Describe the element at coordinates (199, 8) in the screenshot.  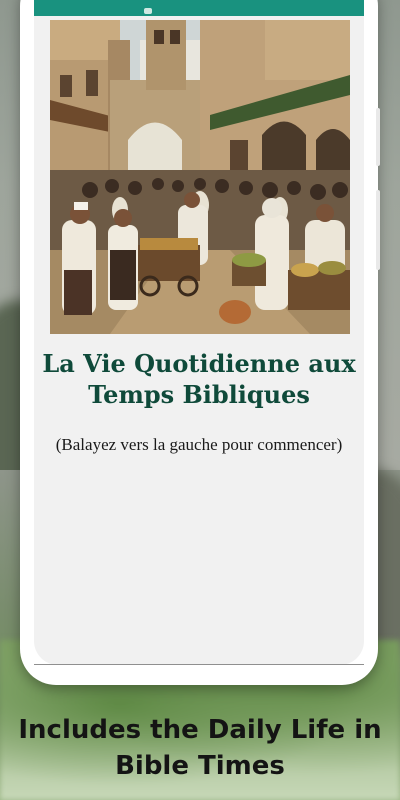
I see `app-bar` at that location.